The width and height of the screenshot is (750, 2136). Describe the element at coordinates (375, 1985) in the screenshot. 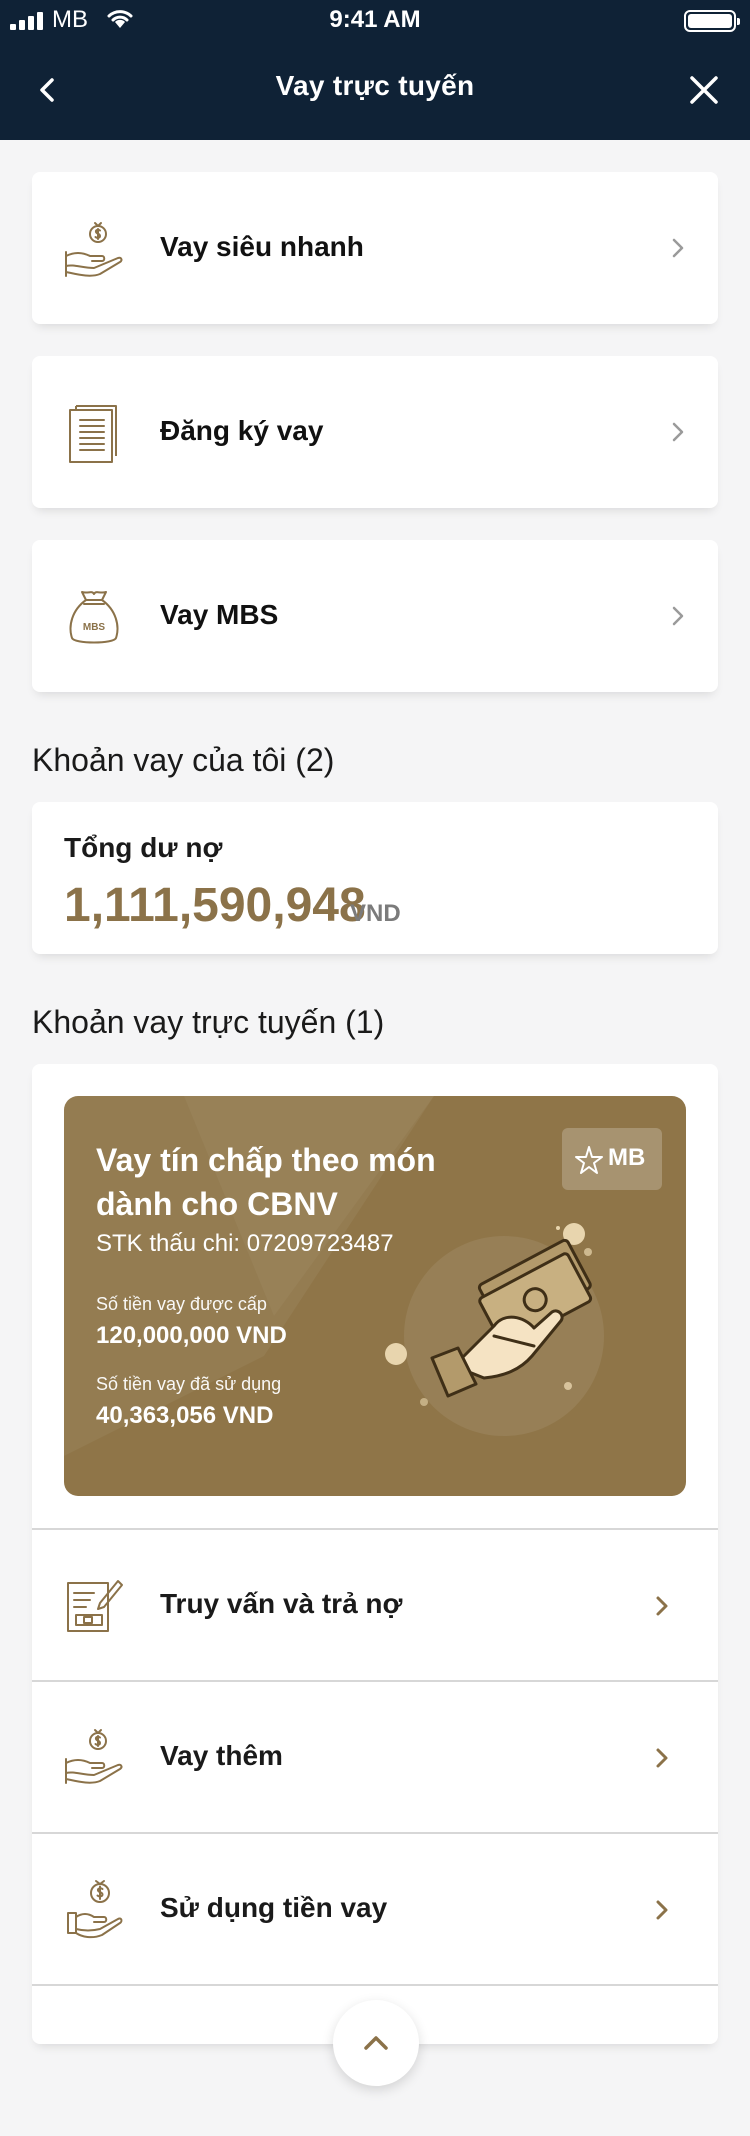

I see `divider` at that location.